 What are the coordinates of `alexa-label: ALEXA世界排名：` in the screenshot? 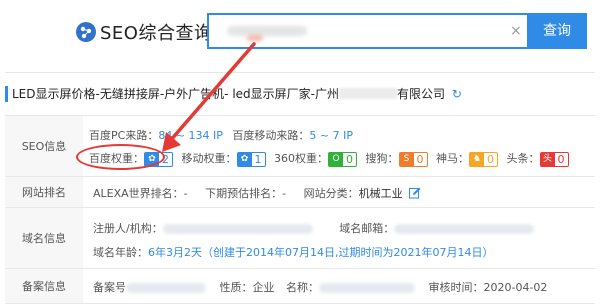 It's located at (138, 193).